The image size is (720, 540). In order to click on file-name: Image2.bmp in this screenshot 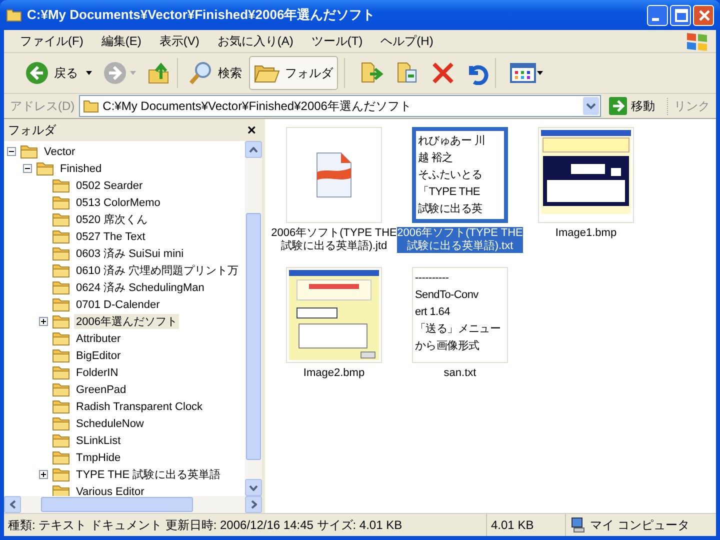, I will do `click(334, 373)`.